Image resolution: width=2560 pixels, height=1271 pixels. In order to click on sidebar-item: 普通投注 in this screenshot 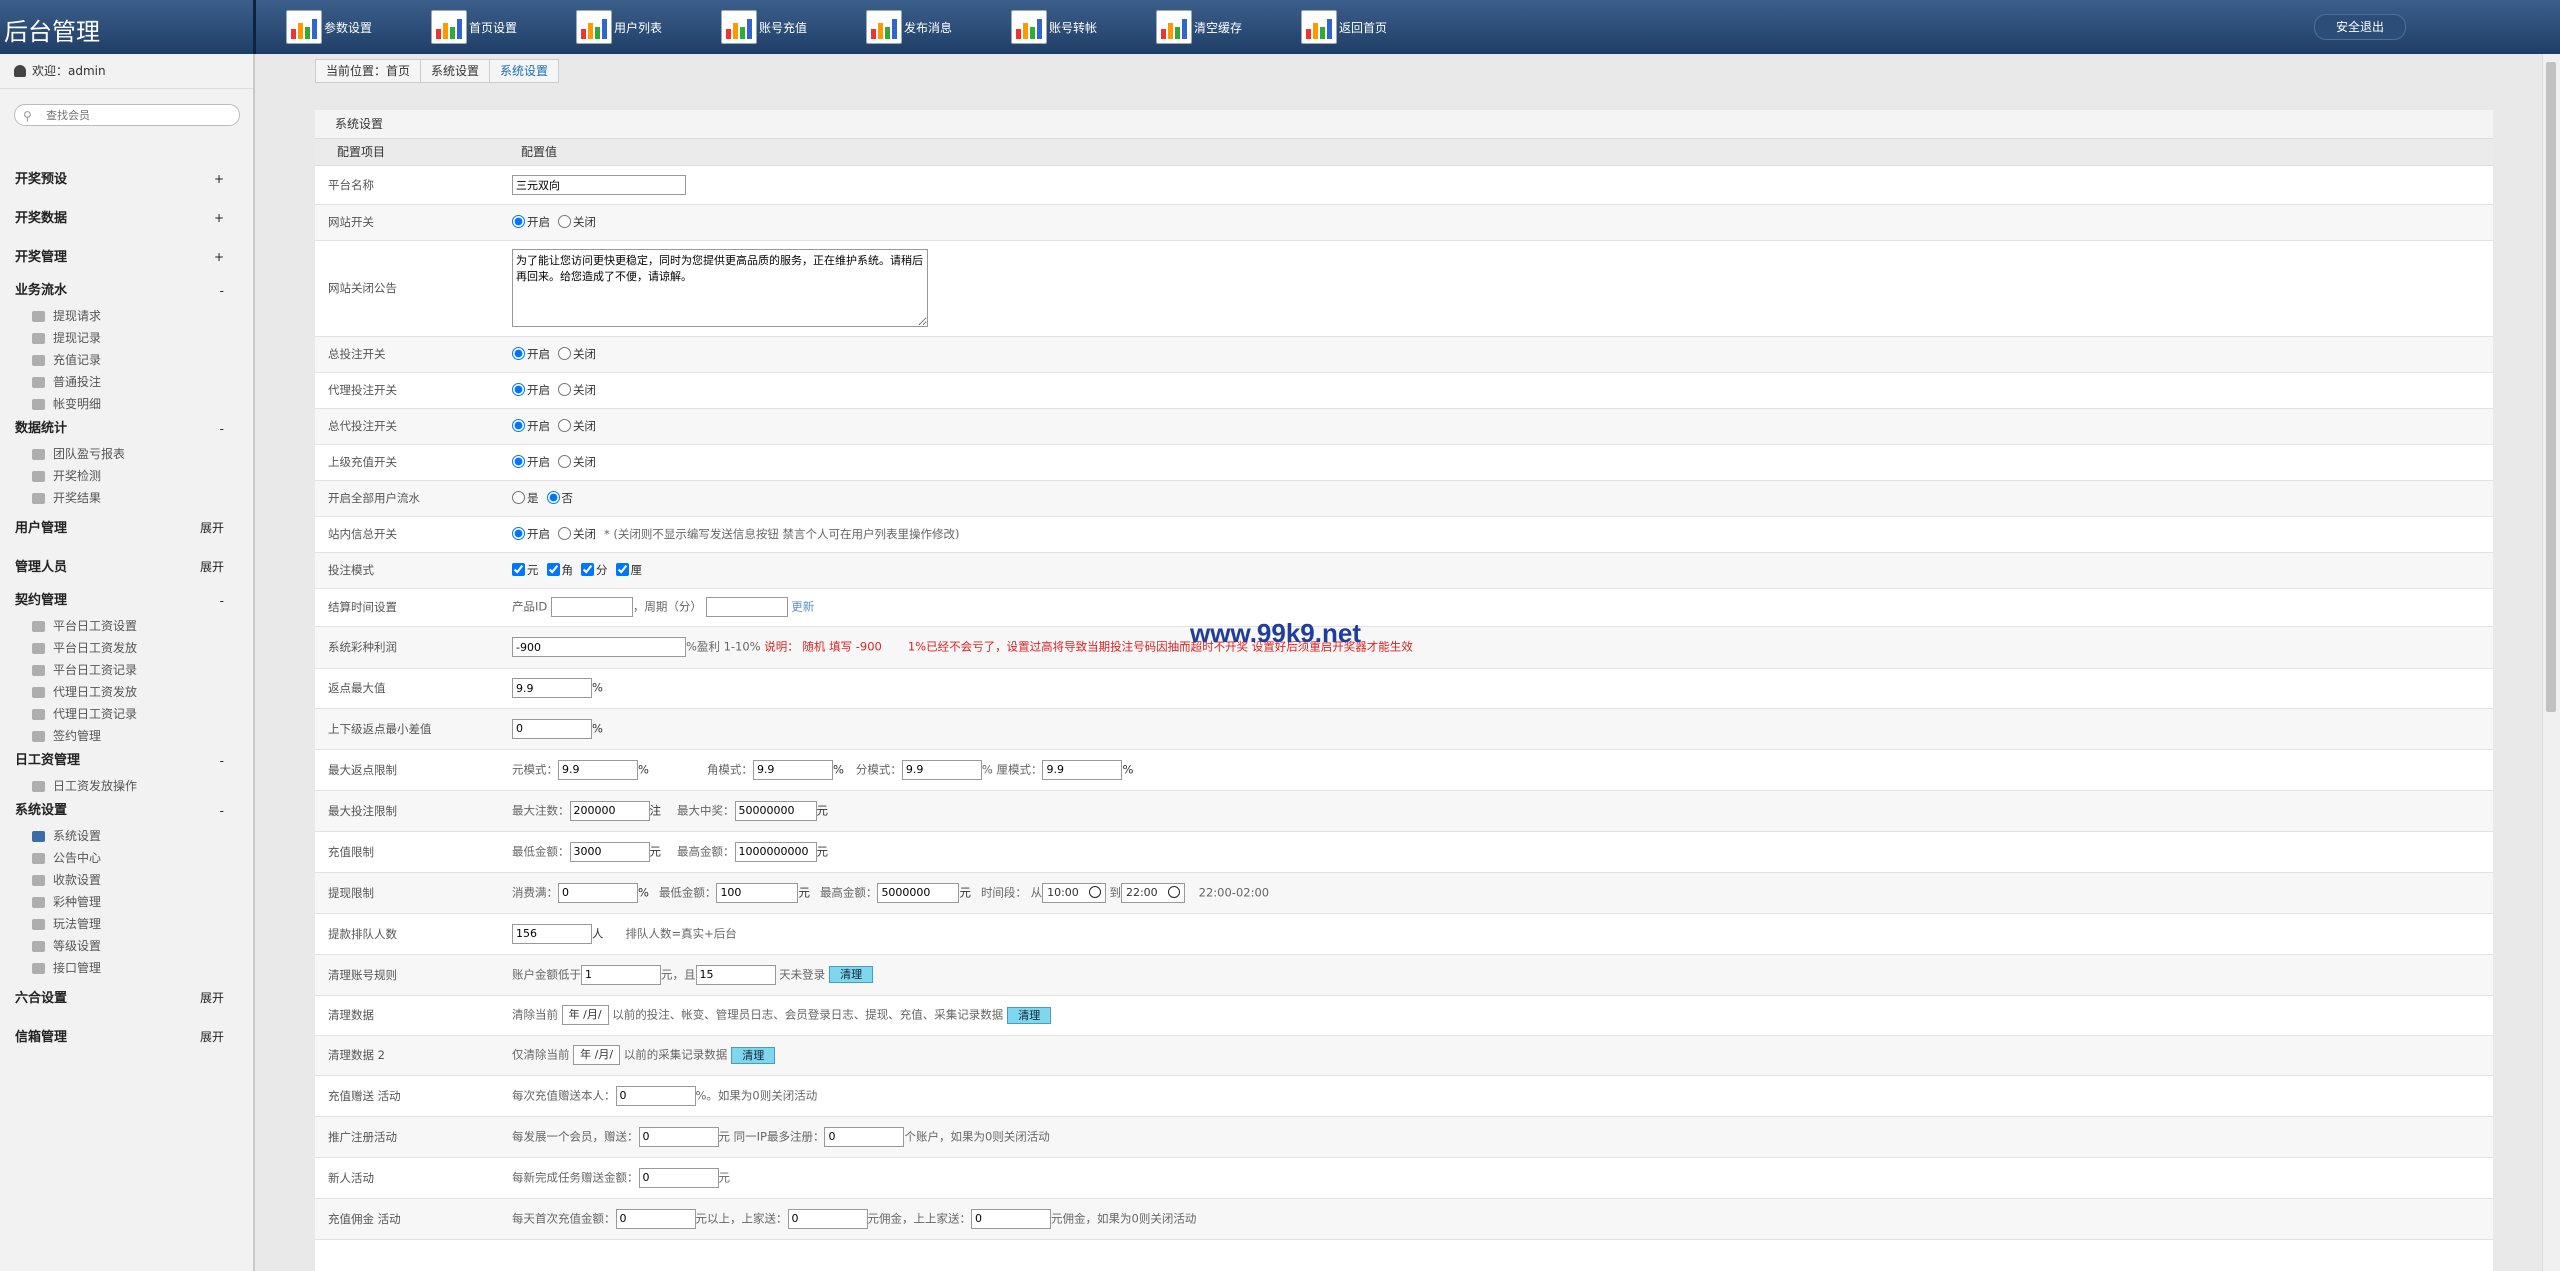, I will do `click(125, 382)`.